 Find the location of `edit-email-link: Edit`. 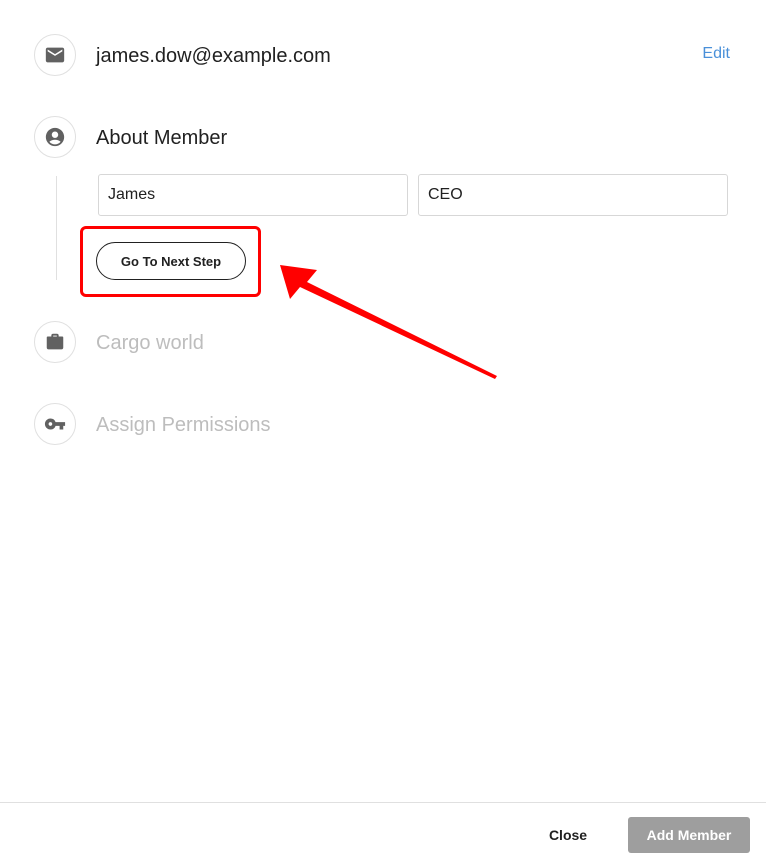

edit-email-link: Edit is located at coordinates (716, 54).